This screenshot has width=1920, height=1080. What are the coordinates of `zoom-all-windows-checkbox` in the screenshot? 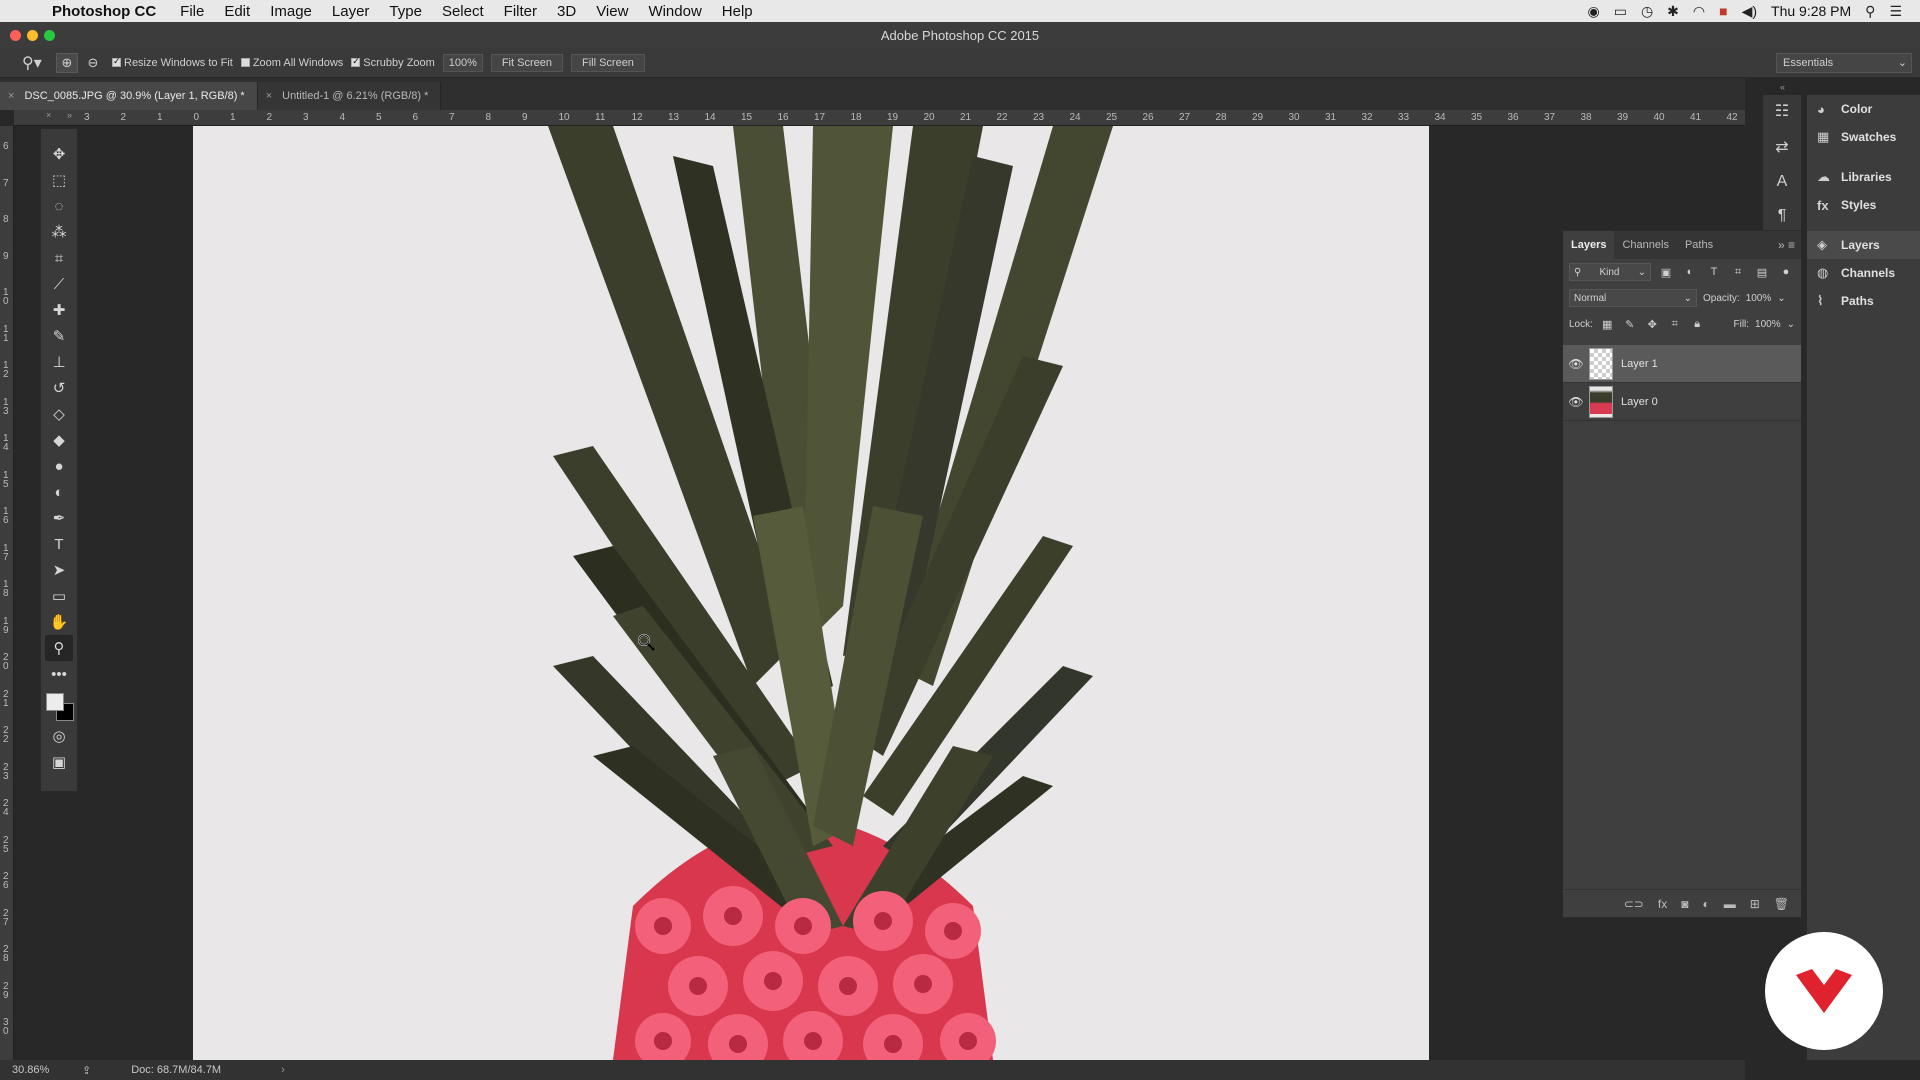 It's located at (245, 62).